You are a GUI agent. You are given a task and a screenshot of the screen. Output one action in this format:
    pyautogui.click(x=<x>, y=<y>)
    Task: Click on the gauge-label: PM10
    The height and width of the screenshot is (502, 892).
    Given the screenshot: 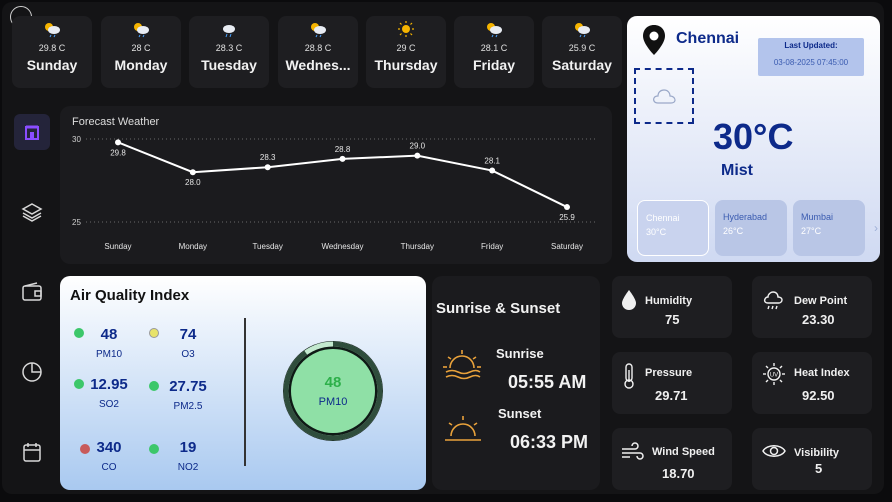 What is the action you would take?
    pyautogui.click(x=333, y=402)
    